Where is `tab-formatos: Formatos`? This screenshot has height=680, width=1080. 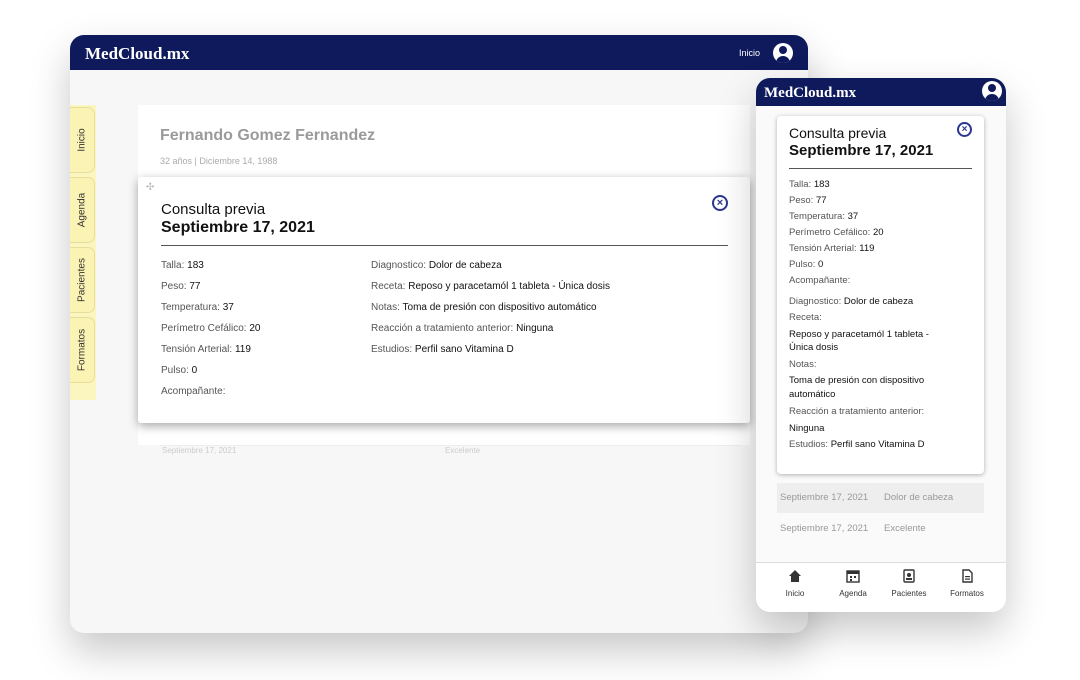
tab-formatos: Formatos is located at coordinates (82, 350).